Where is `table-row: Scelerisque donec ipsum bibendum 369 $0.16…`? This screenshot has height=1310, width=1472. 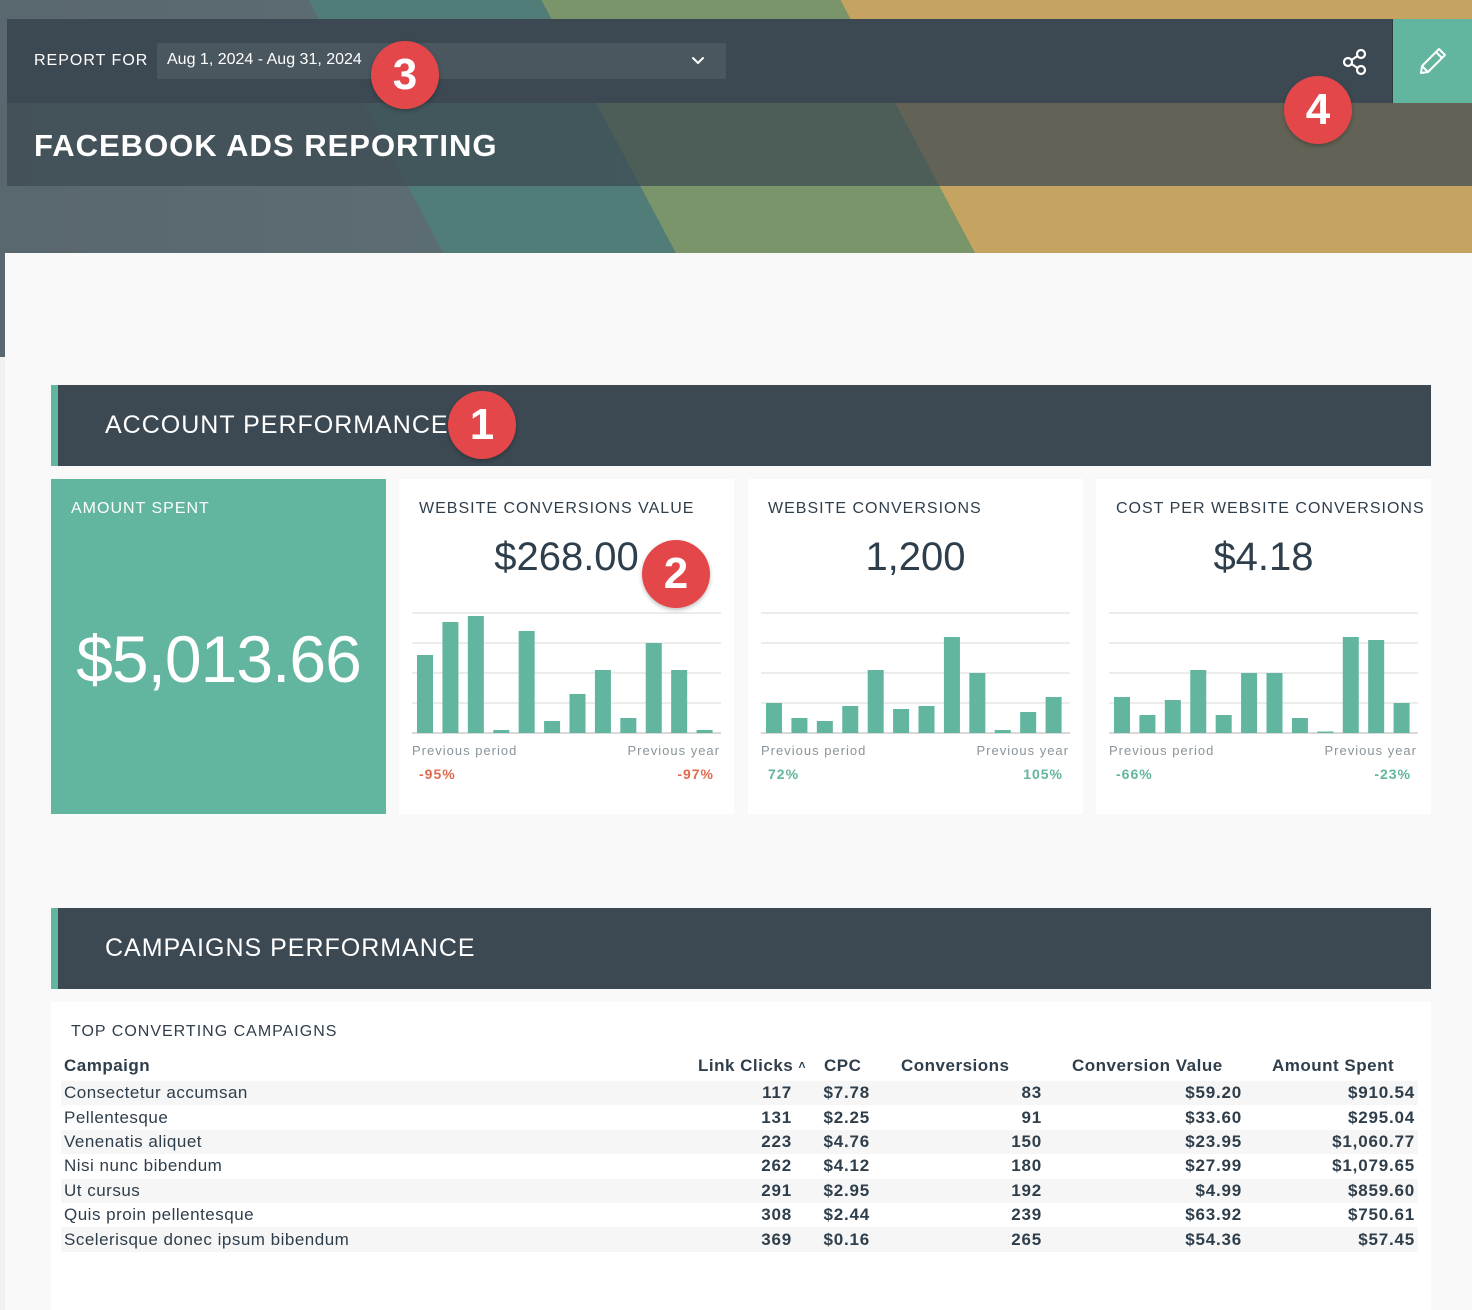
table-row: Scelerisque donec ipsum bibendum 369 $0.16… is located at coordinates (739, 1239).